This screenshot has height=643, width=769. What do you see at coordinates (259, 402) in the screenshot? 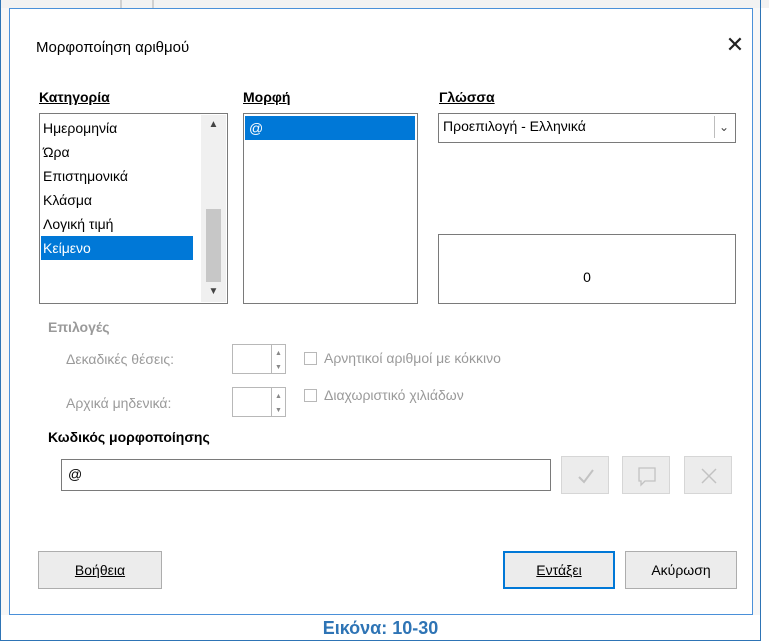
I see `leading-zeros-stepper: ▲ ▼` at bounding box center [259, 402].